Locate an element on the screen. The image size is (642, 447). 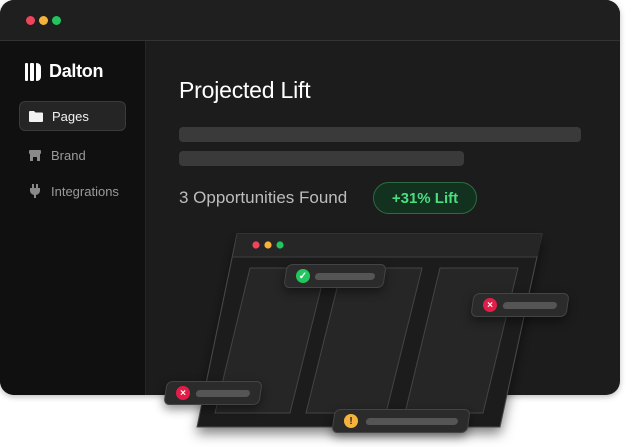
status-chip: ✓ is located at coordinates (335, 276).